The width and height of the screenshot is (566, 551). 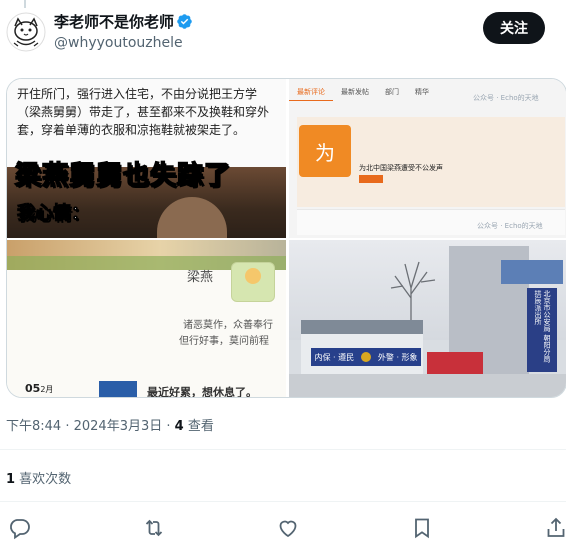 I want to click on station-signboard: 内保 · 遵民 外警 · 形象, so click(x=366, y=357).